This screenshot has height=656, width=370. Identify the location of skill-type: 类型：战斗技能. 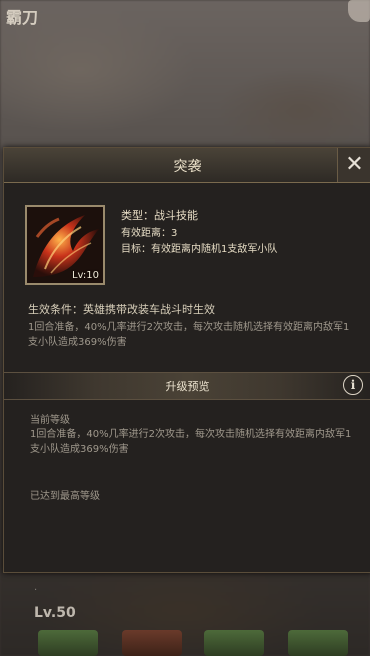
(159, 215).